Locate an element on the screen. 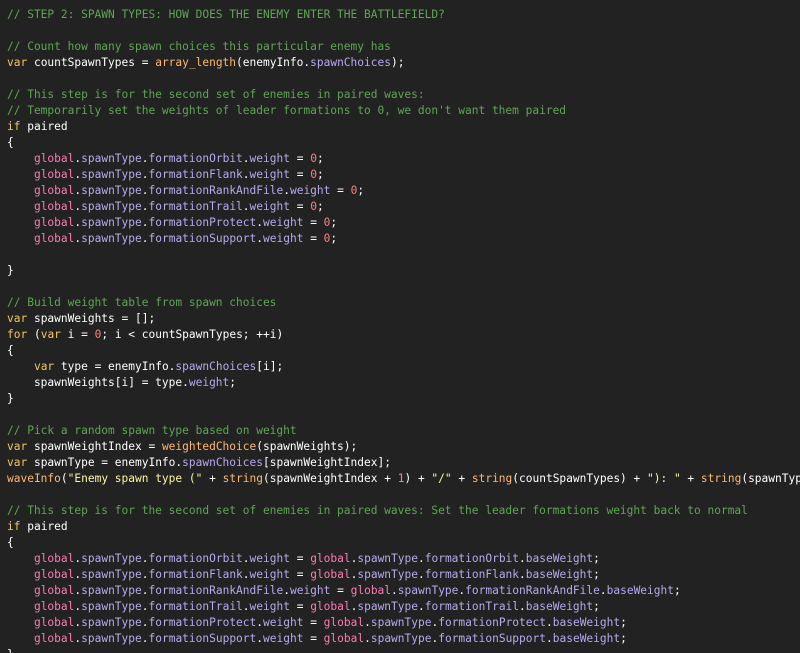 The height and width of the screenshot is (653, 800). code-token: formationRankAndFile is located at coordinates (216, 590).